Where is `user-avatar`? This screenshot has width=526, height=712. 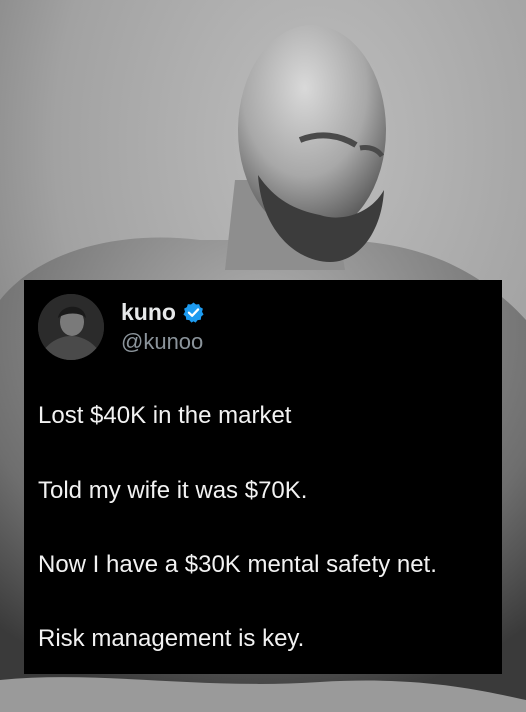 user-avatar is located at coordinates (71, 327).